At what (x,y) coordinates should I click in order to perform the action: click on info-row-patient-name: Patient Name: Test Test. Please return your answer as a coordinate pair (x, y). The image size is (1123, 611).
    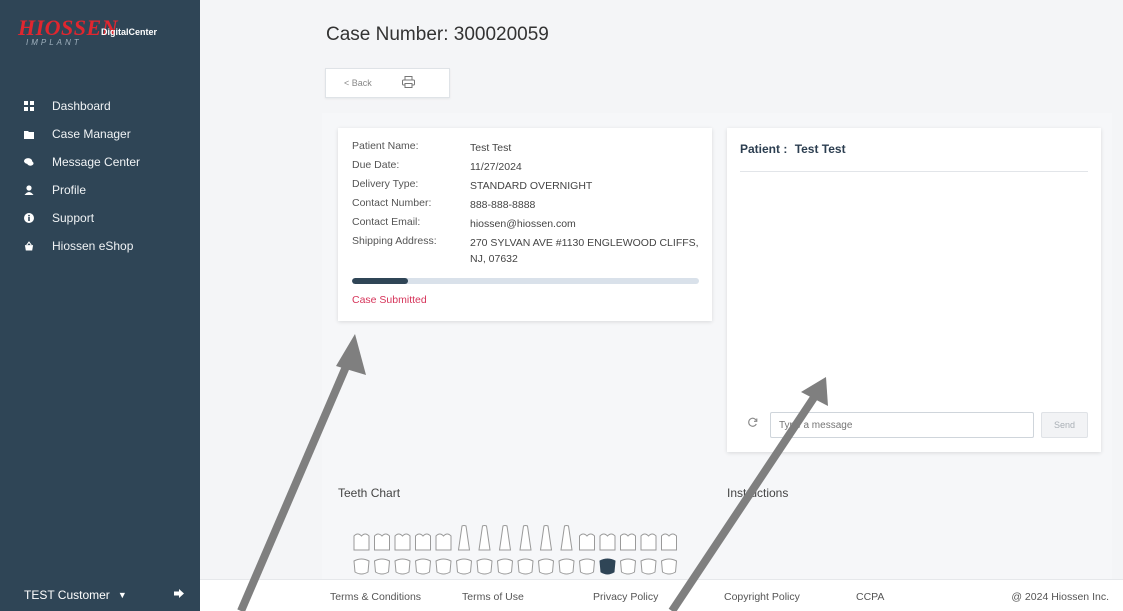
    Looking at the image, I should click on (529, 148).